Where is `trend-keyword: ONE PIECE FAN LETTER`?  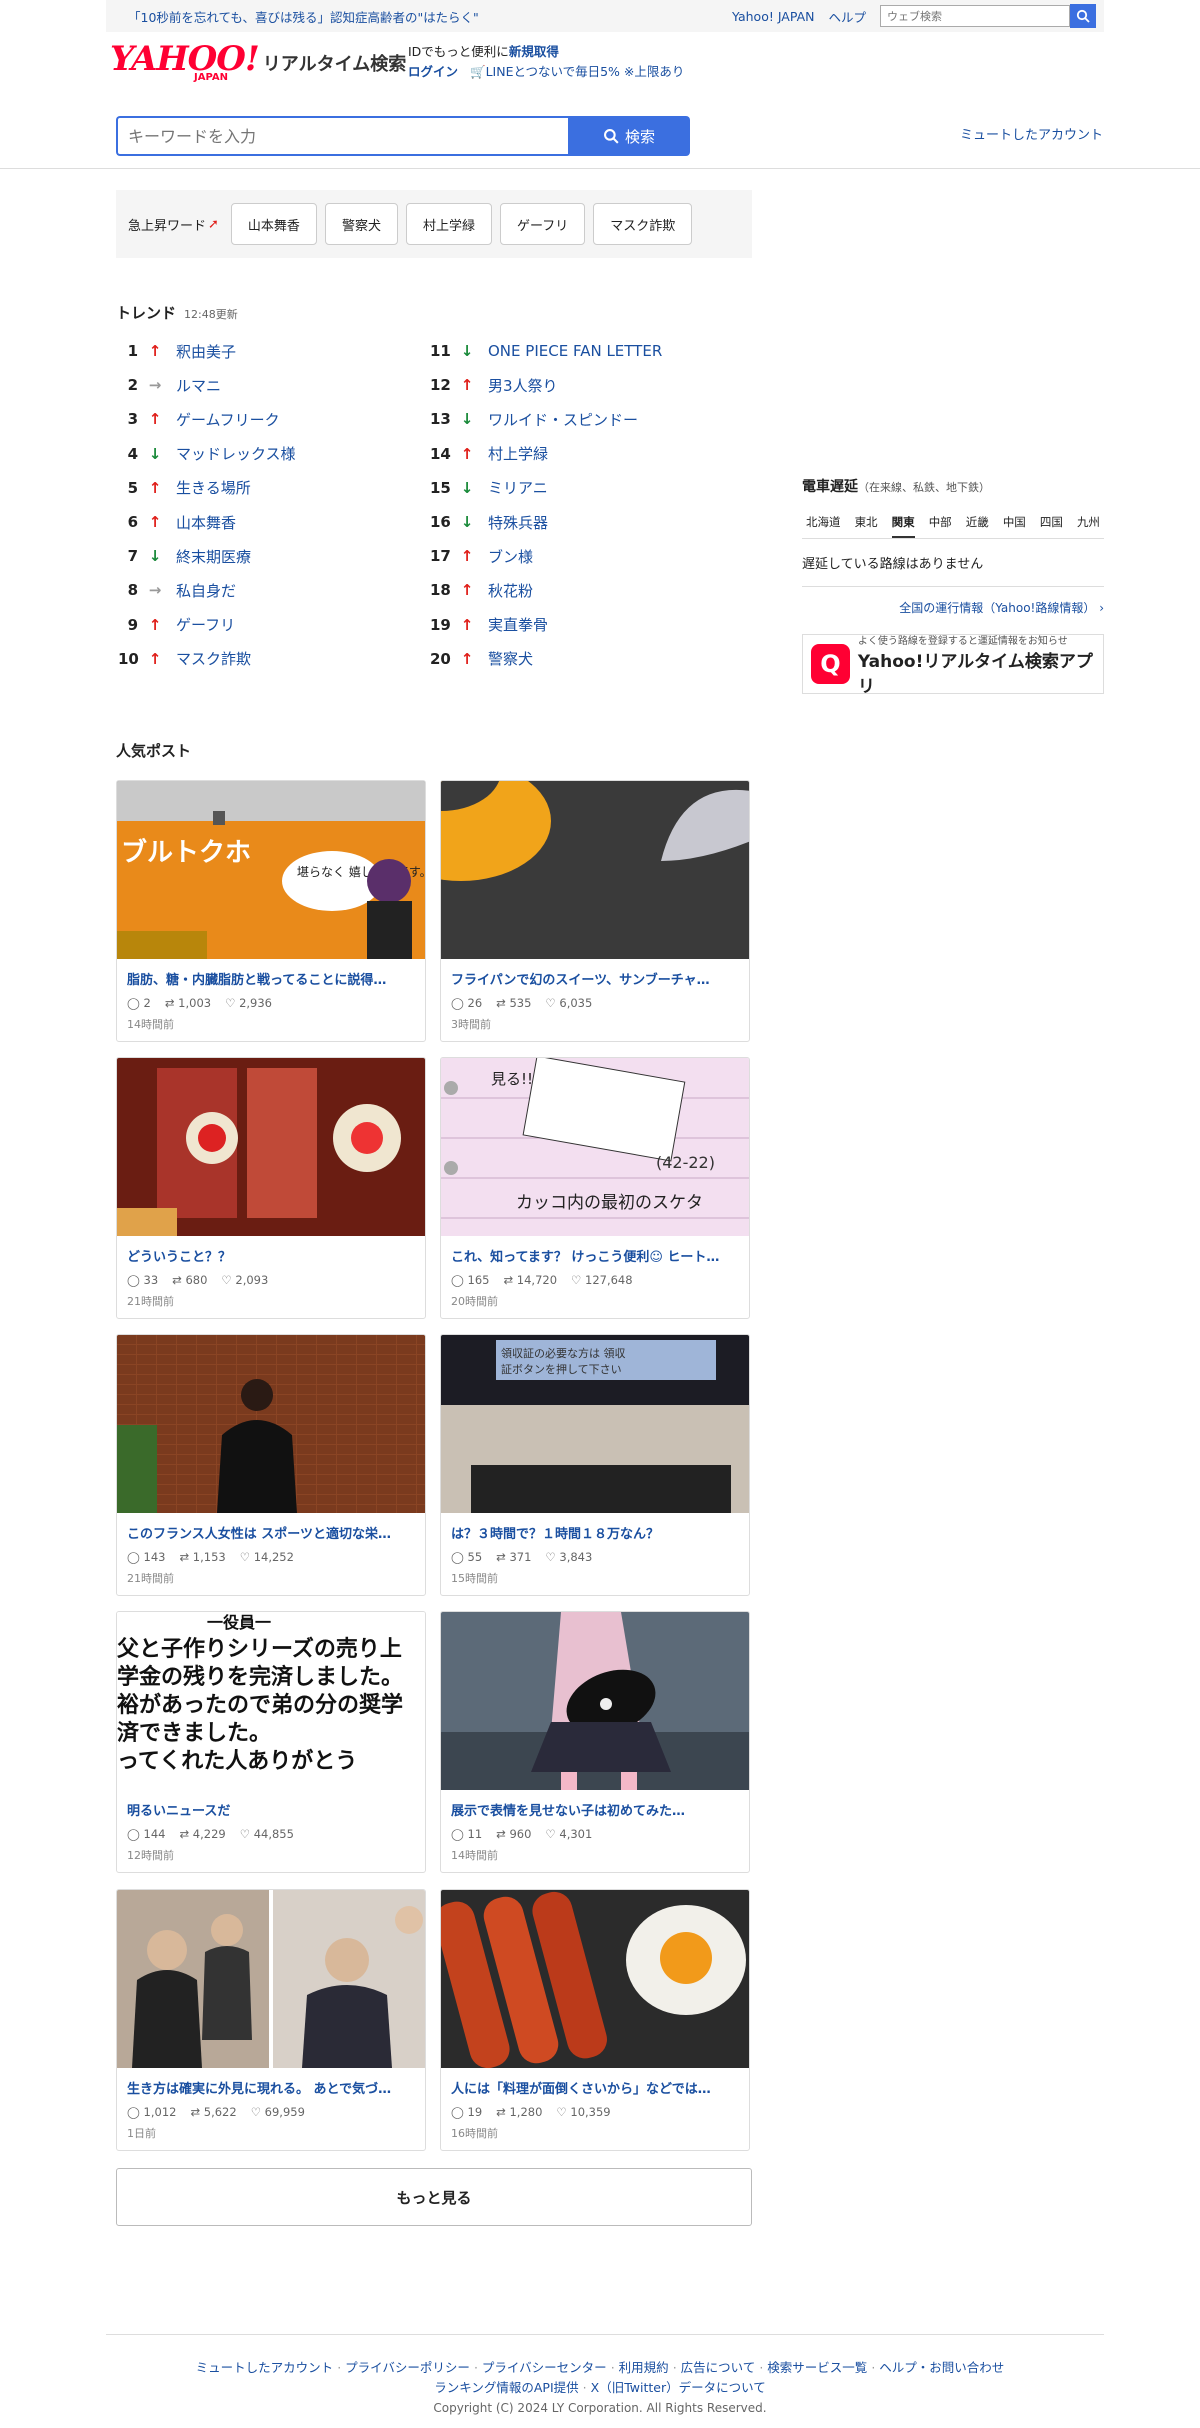 trend-keyword: ONE PIECE FAN LETTER is located at coordinates (575, 351).